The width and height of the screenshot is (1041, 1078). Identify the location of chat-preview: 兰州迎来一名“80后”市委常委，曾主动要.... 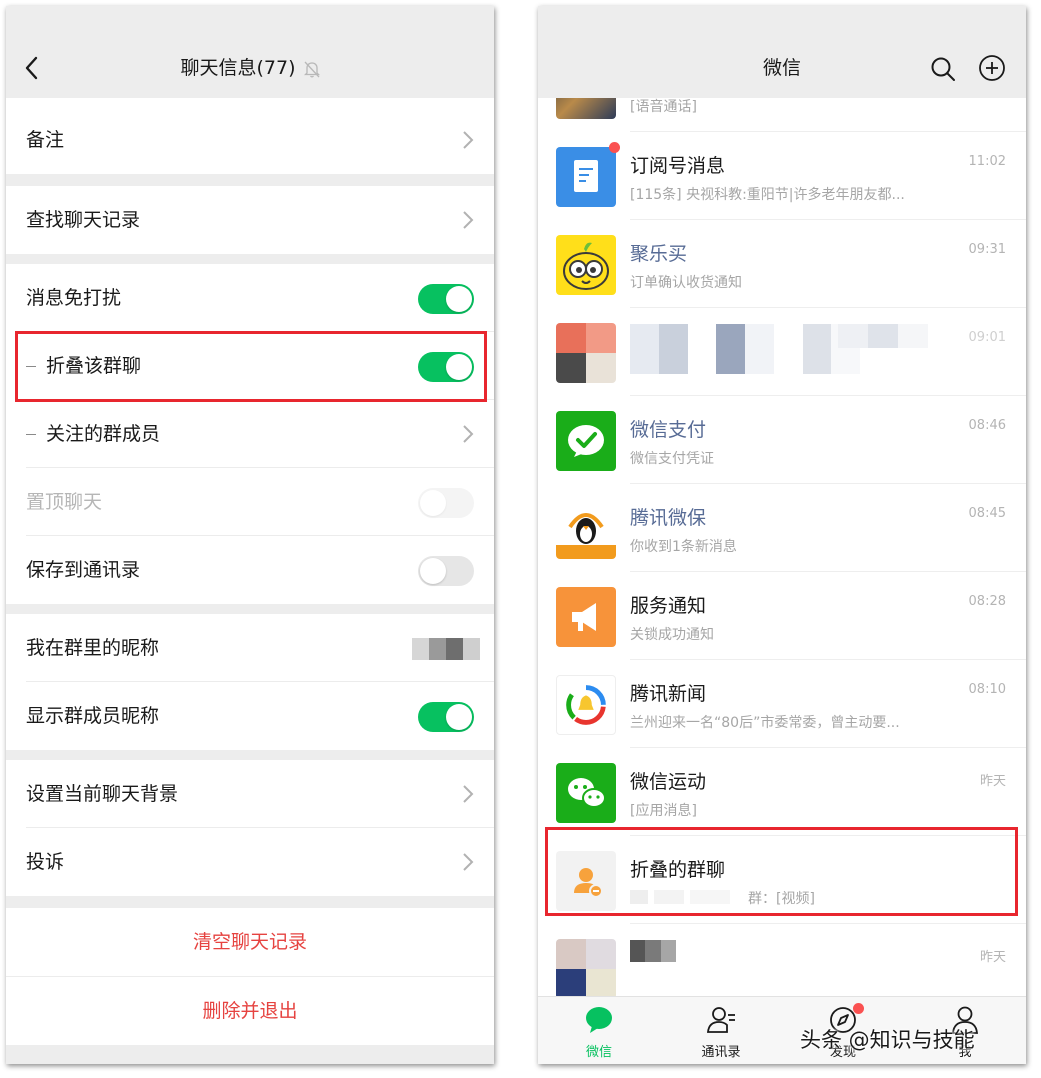
(765, 723).